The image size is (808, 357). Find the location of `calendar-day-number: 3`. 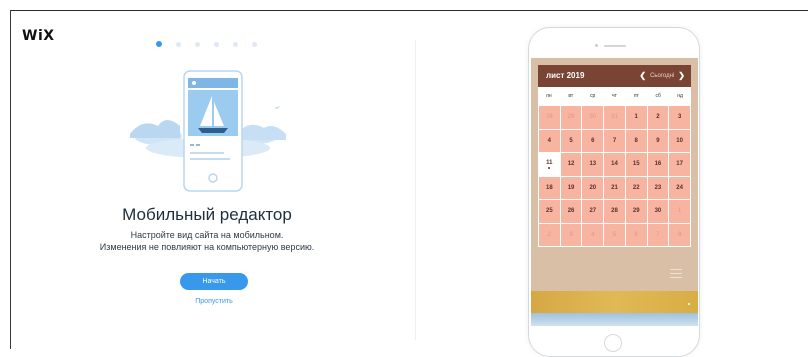

calendar-day-number: 3 is located at coordinates (679, 117).